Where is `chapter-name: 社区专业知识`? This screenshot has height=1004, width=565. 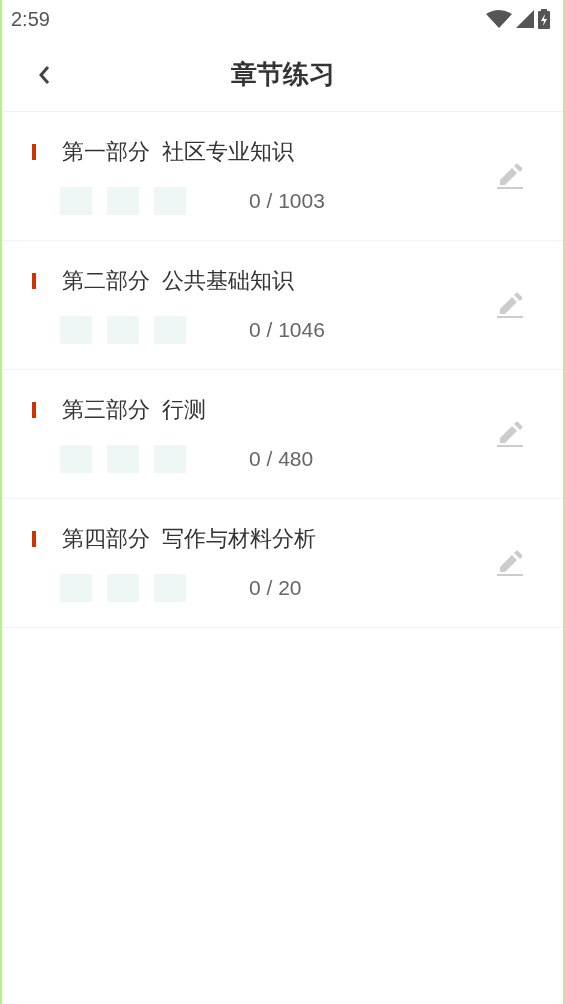
chapter-name: 社区专业知识 is located at coordinates (228, 152).